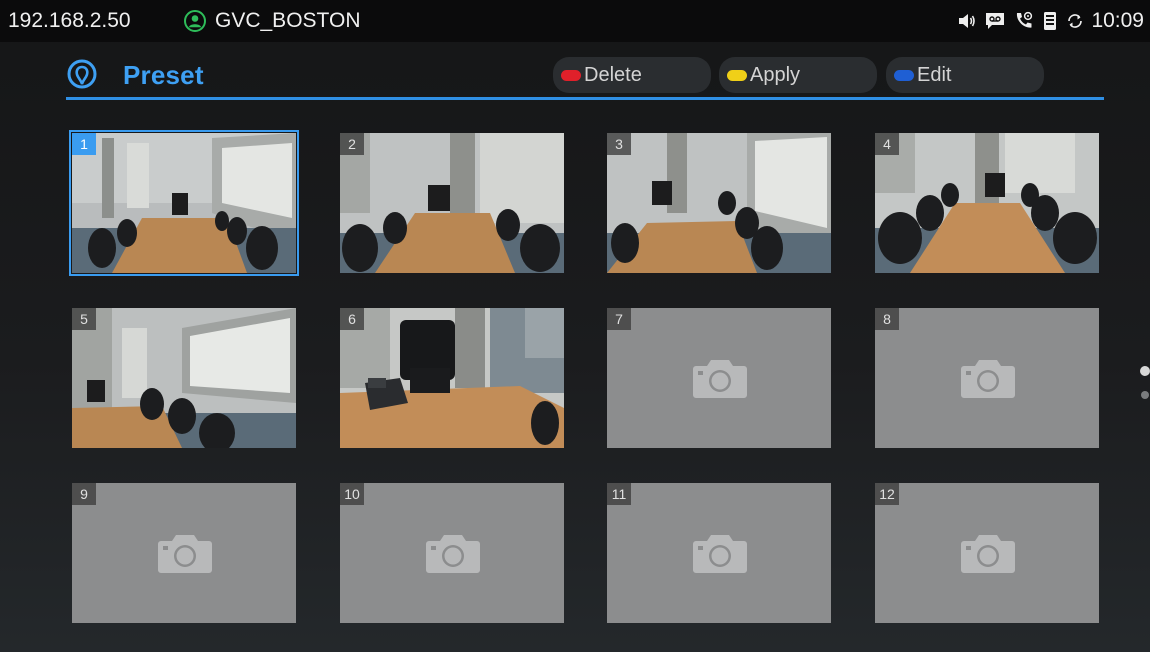 The image size is (1150, 652). What do you see at coordinates (934, 74) in the screenshot?
I see `edit-label: Edit` at bounding box center [934, 74].